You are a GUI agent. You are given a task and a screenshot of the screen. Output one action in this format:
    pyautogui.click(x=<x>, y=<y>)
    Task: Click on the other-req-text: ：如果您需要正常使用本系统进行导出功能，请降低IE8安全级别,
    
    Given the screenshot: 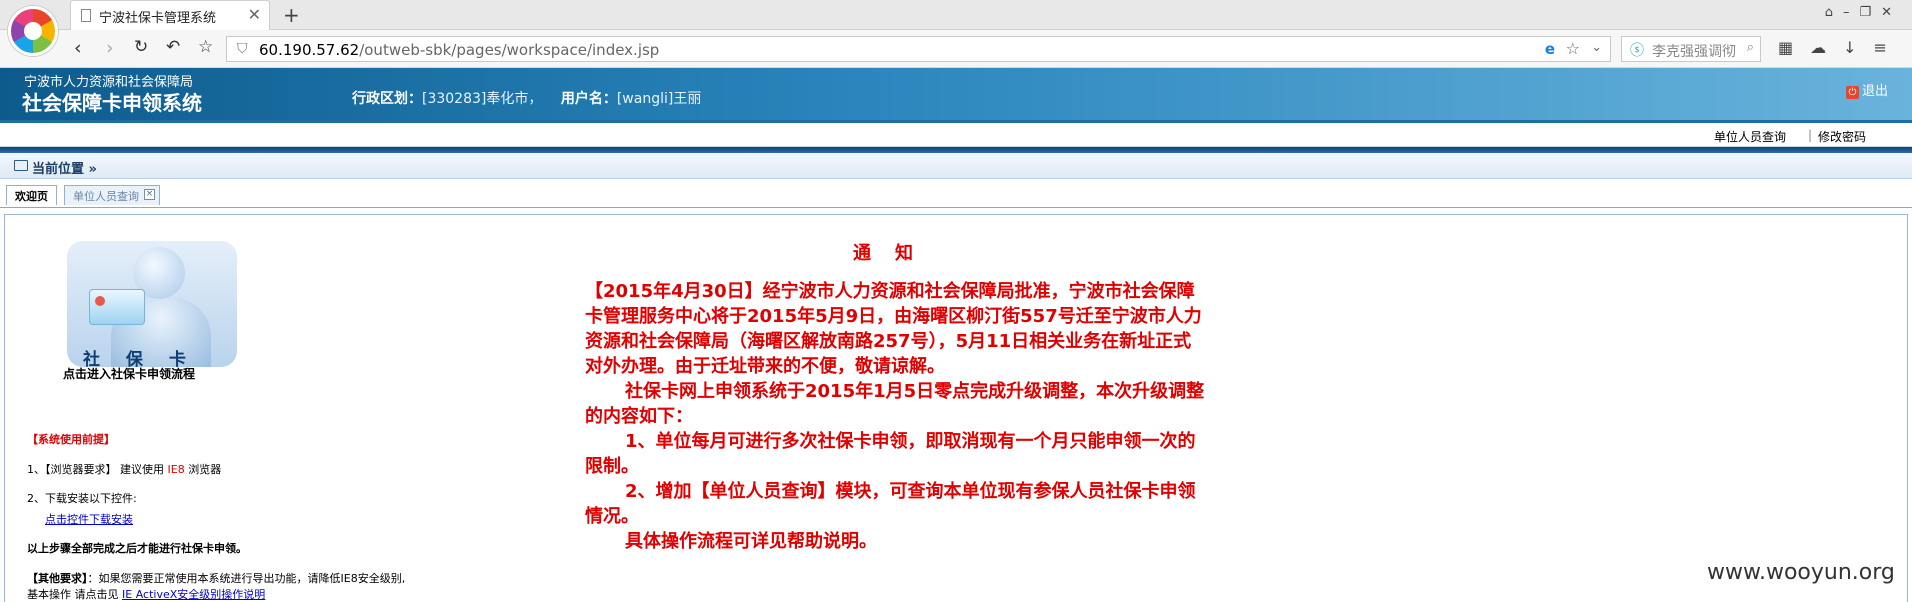 What is the action you would take?
    pyautogui.click(x=246, y=578)
    